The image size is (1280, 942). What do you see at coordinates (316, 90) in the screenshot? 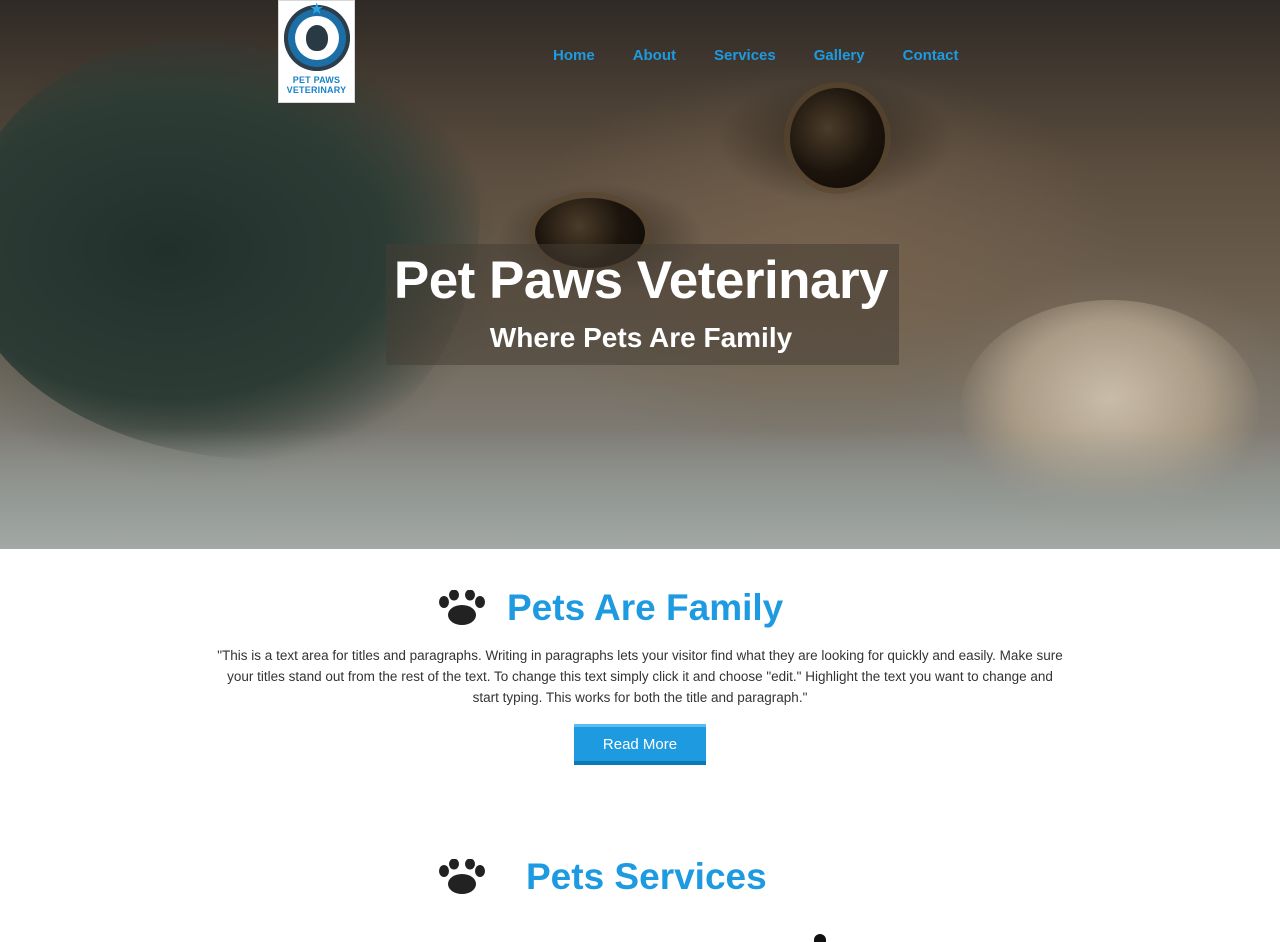
I see `logo-line-2: VETERINARY` at bounding box center [316, 90].